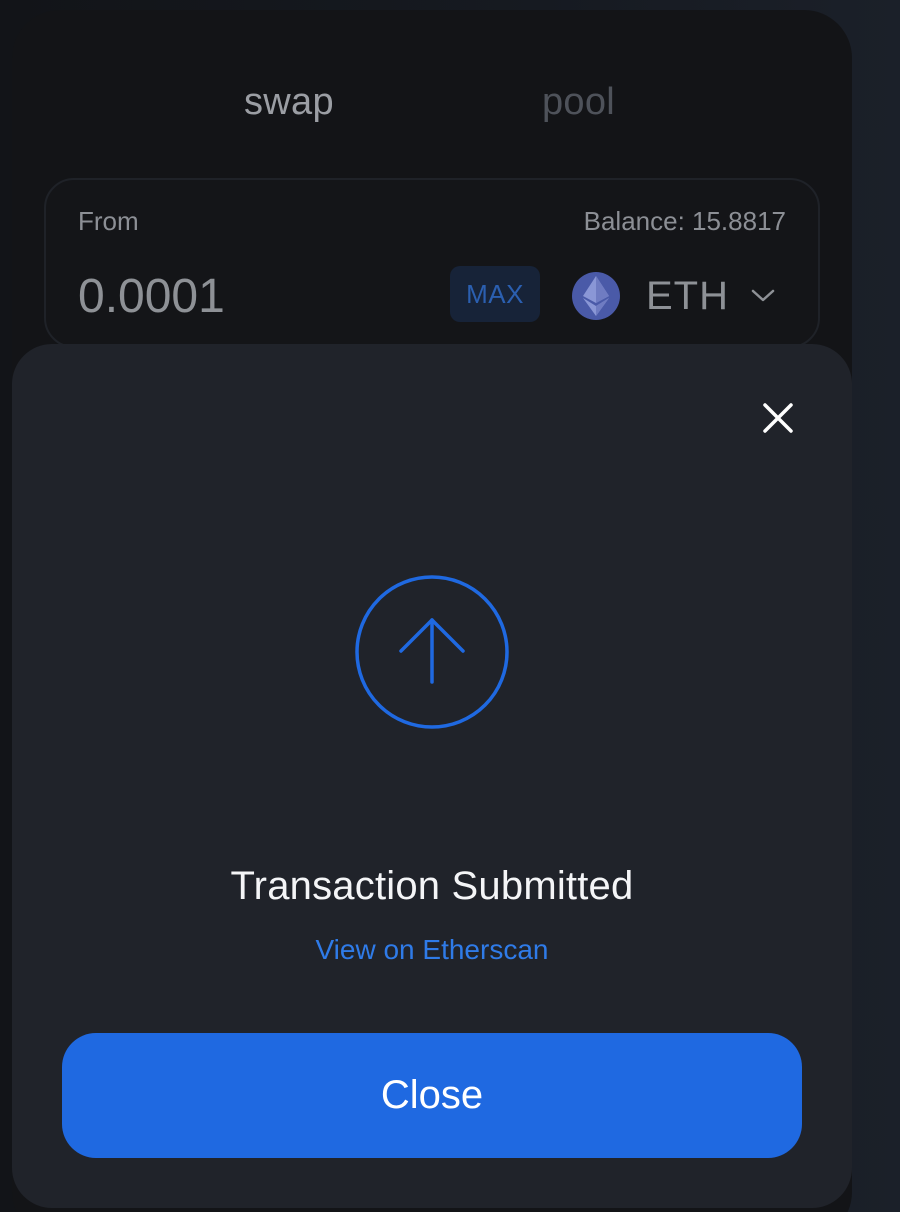  I want to click on chevron-down-icon, so click(763, 296).